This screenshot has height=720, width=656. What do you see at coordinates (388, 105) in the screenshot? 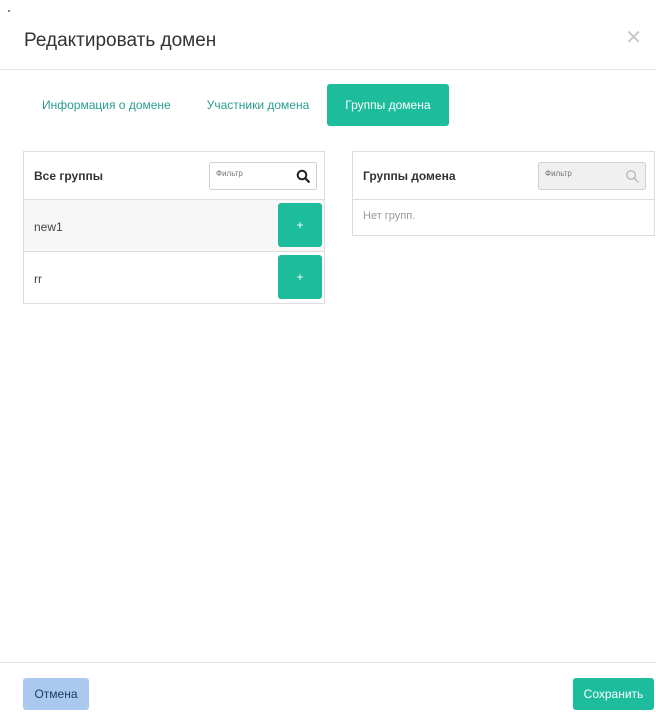
I see `tab-domain-groups: Группы домена` at bounding box center [388, 105].